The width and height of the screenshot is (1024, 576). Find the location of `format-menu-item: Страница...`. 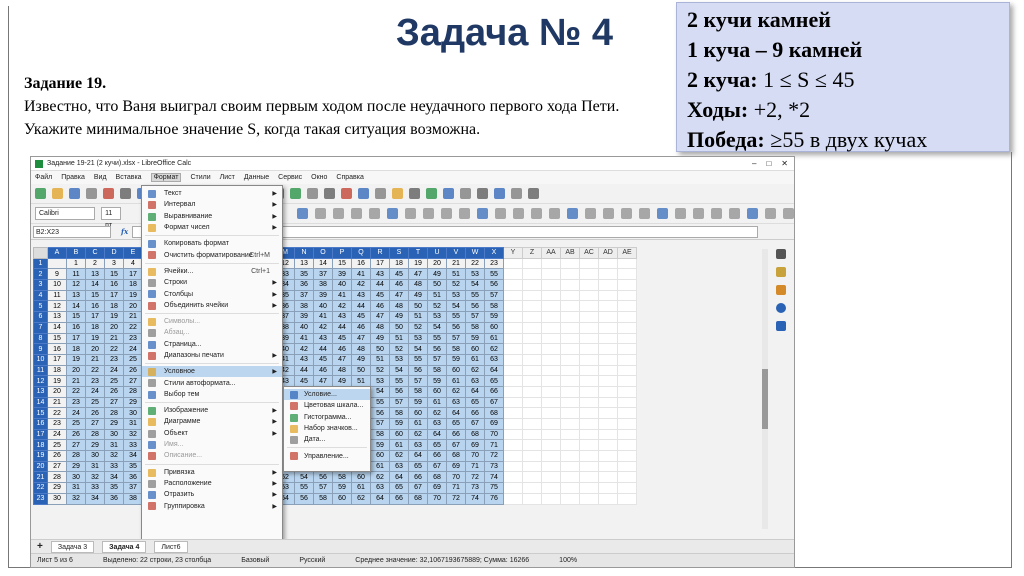

format-menu-item: Страница... is located at coordinates (212, 344).